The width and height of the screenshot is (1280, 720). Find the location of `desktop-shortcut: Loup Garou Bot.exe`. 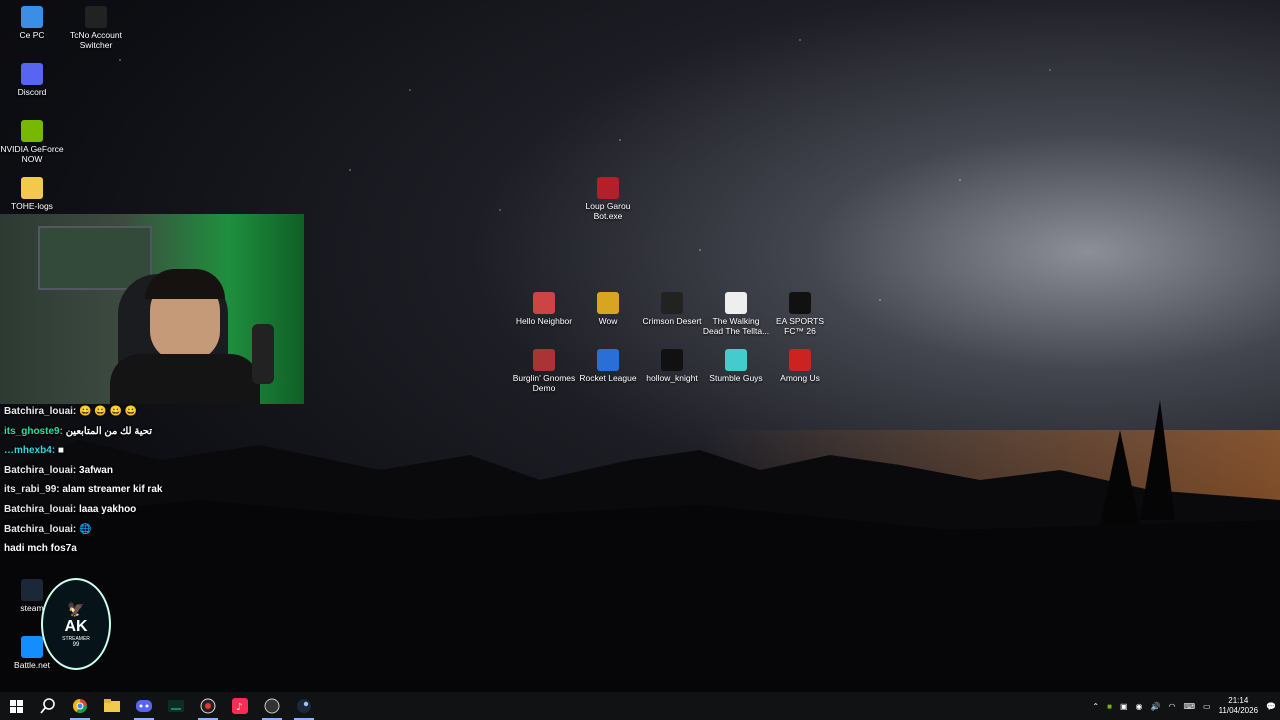

desktop-shortcut: Loup Garou Bot.exe is located at coordinates (608, 199).